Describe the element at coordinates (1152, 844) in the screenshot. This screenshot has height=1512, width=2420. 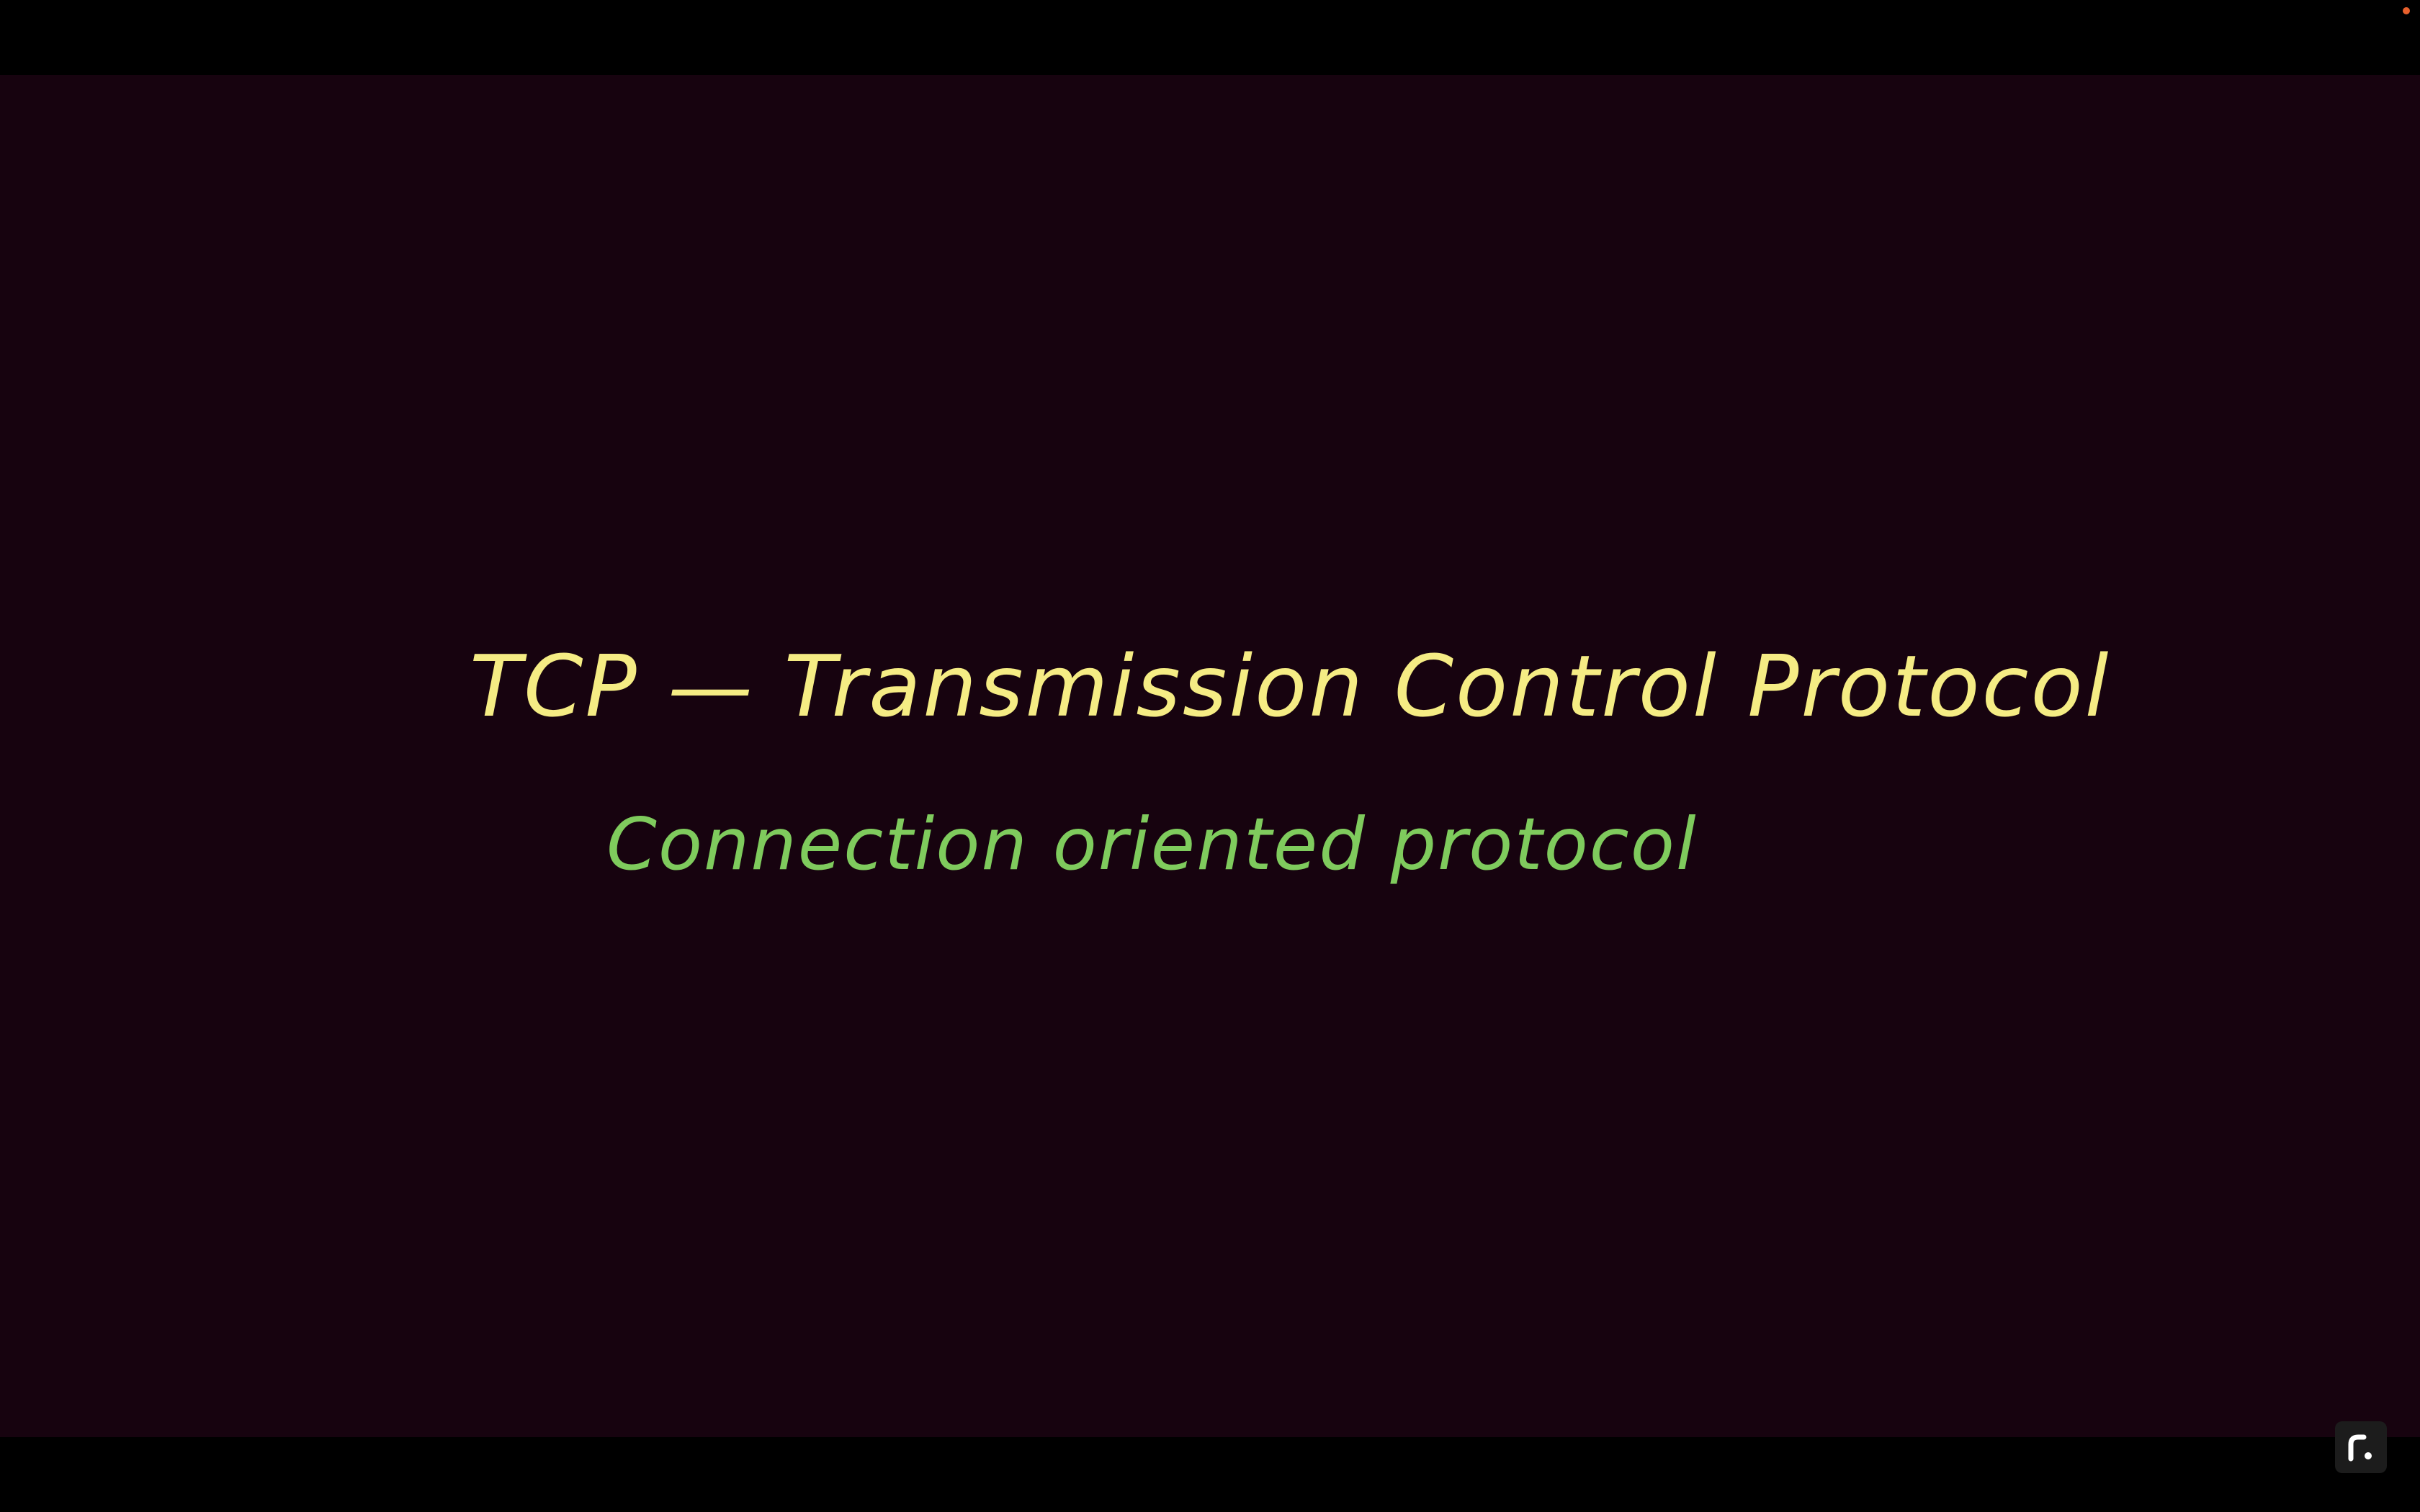
I see `slide-subtitle: Connection oriented protocol` at that location.